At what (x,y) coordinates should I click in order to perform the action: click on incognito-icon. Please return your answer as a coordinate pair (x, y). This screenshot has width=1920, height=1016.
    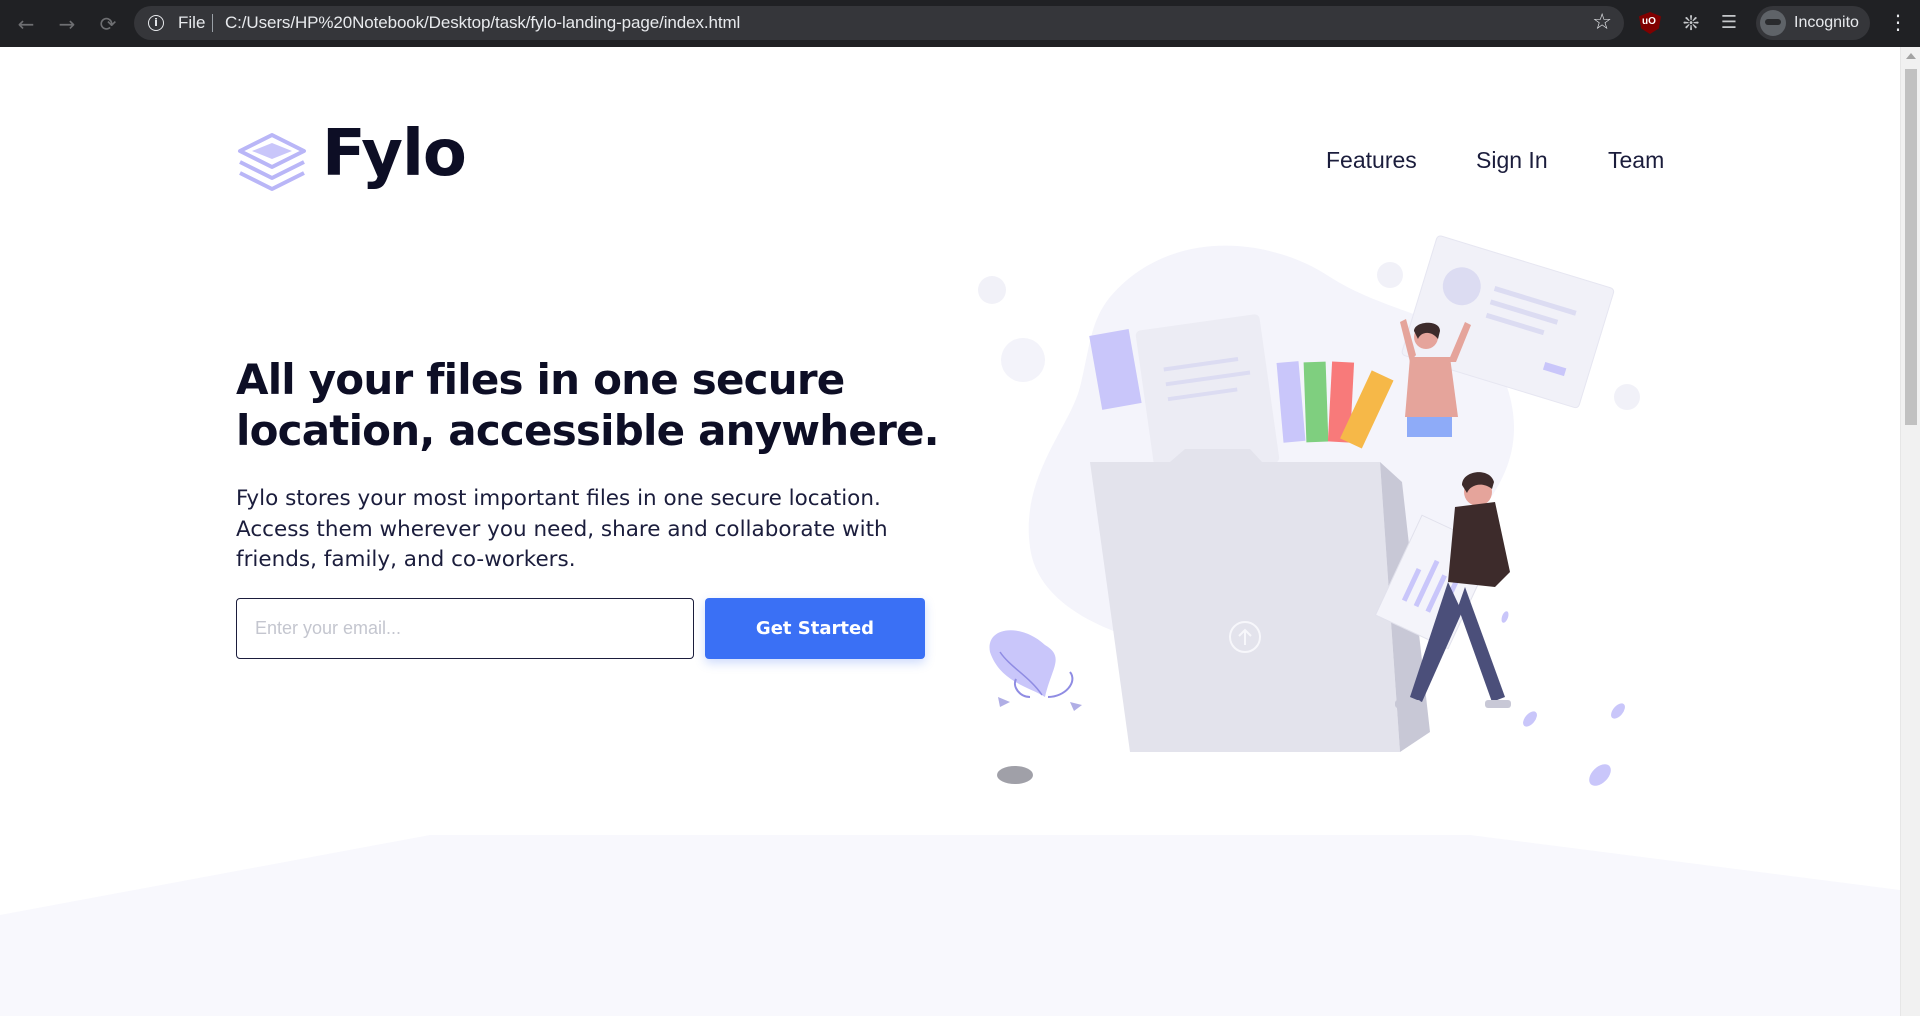
    Looking at the image, I should click on (1773, 23).